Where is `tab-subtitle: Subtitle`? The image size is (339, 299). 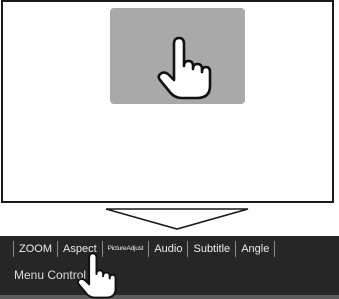 tab-subtitle: Subtitle is located at coordinates (212, 249).